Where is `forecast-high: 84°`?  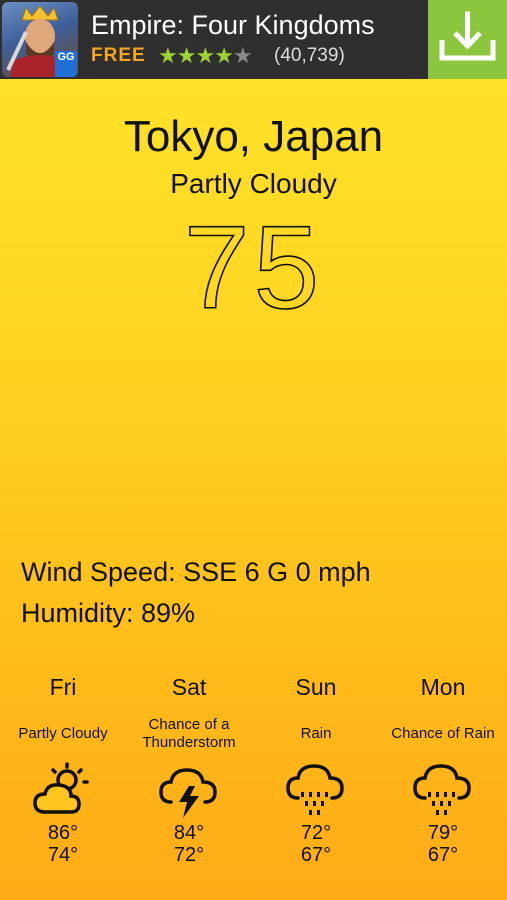
forecast-high: 84° is located at coordinates (189, 833).